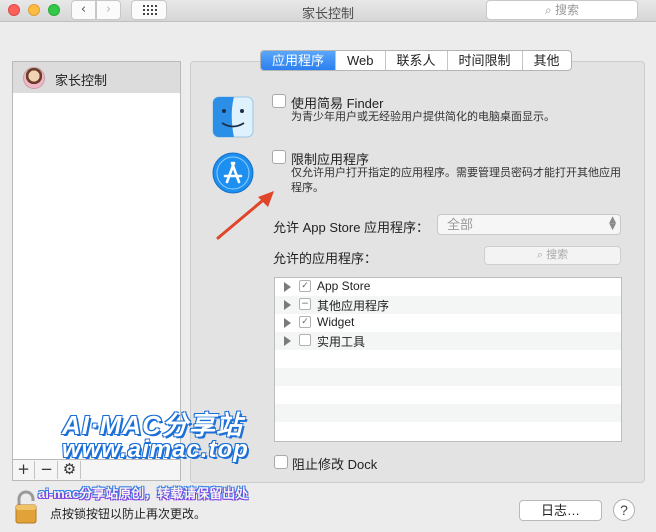  Describe the element at coordinates (335, 464) in the screenshot. I see `prevent-dock-label: 阻止修改 Dock` at that location.